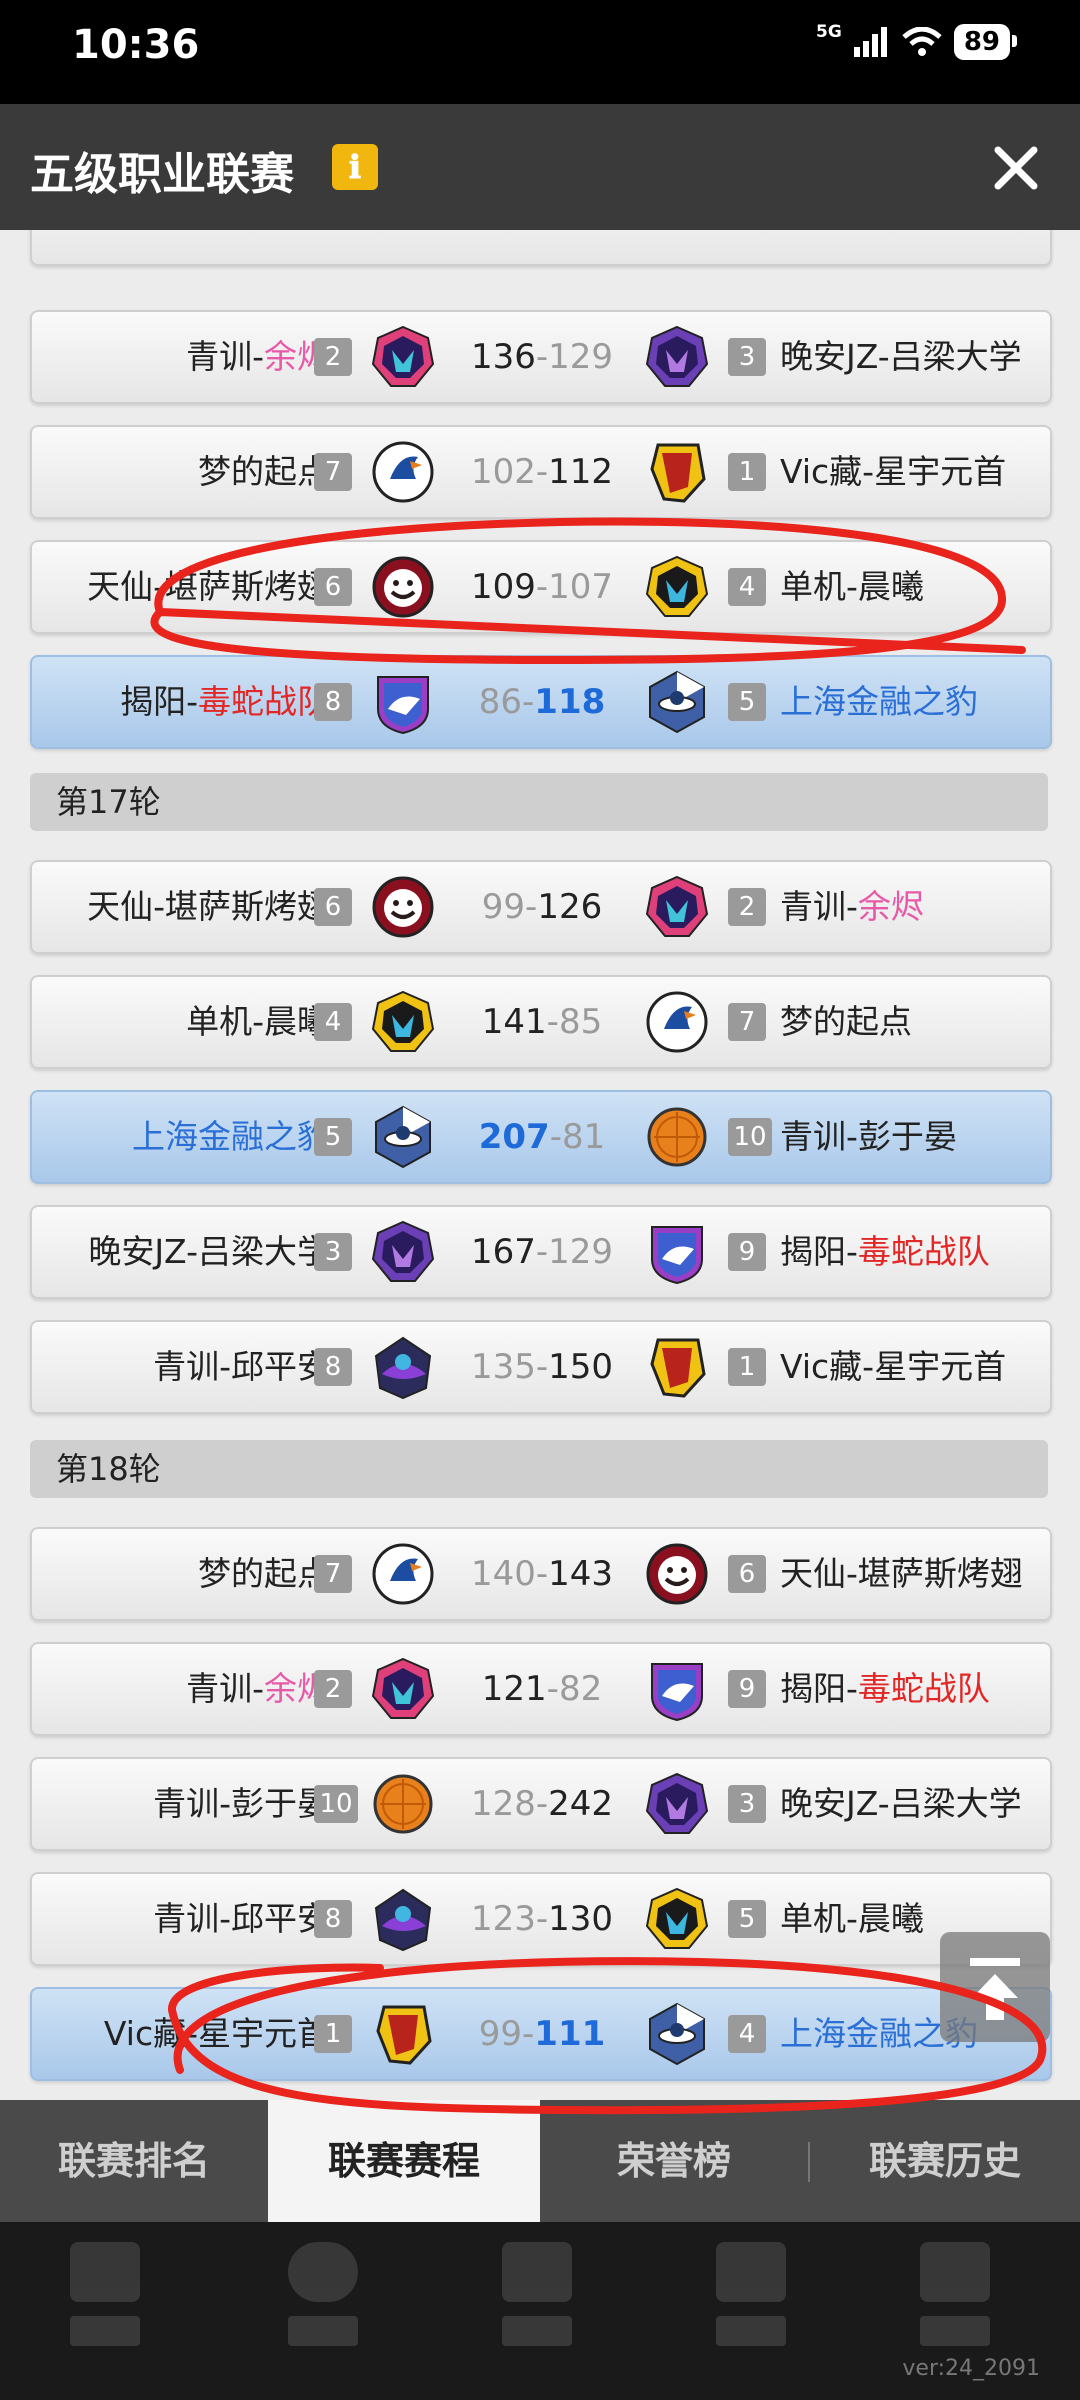 The height and width of the screenshot is (2400, 1080). I want to click on scroll-top-button, so click(995, 1987).